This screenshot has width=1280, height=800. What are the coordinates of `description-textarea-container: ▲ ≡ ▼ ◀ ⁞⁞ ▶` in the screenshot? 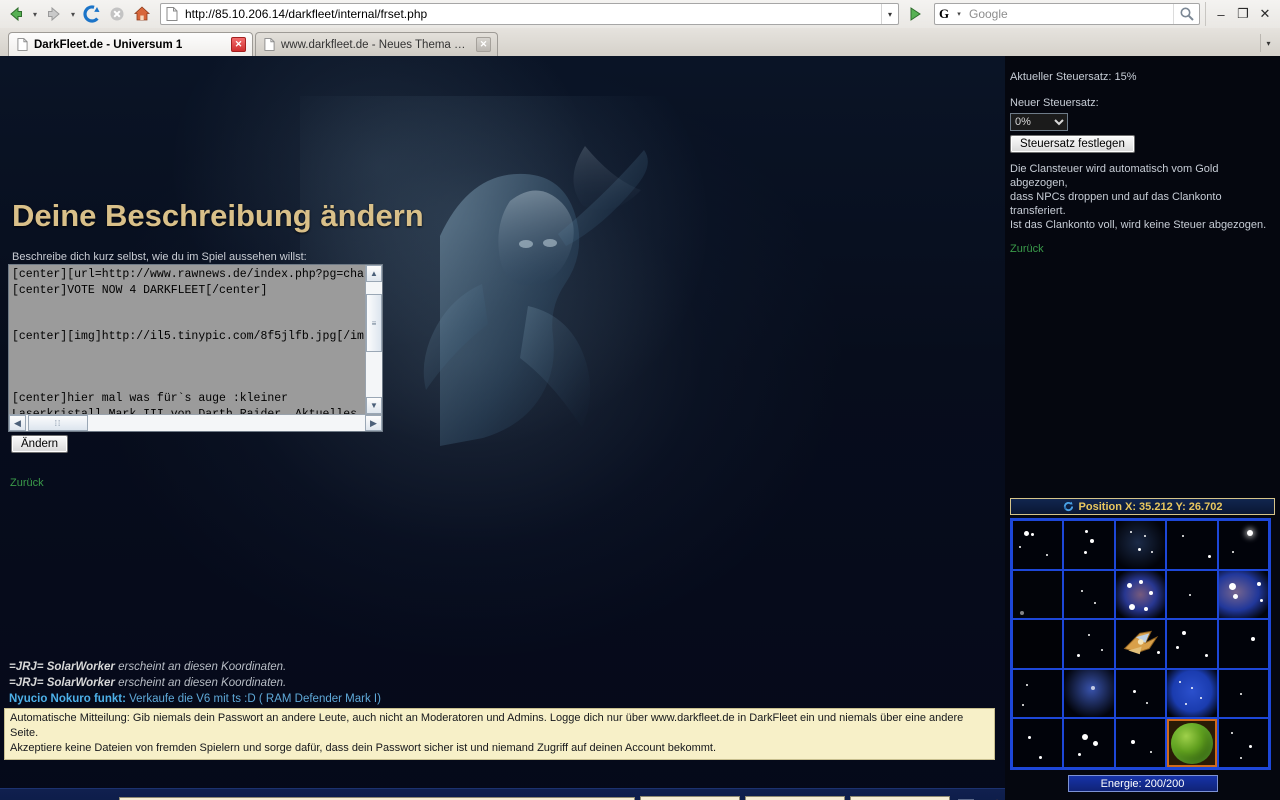 It's located at (195, 348).